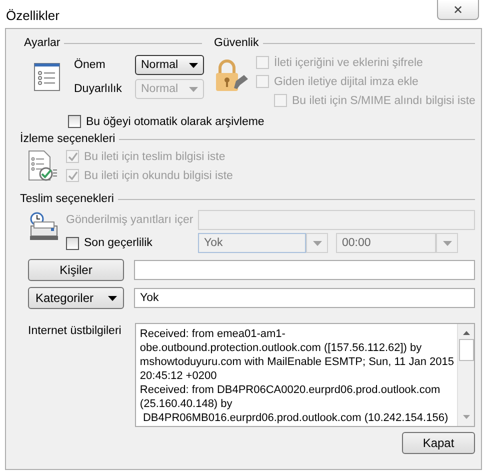  Describe the element at coordinates (98, 89) in the screenshot. I see `field-label: Duyarlılık` at that location.